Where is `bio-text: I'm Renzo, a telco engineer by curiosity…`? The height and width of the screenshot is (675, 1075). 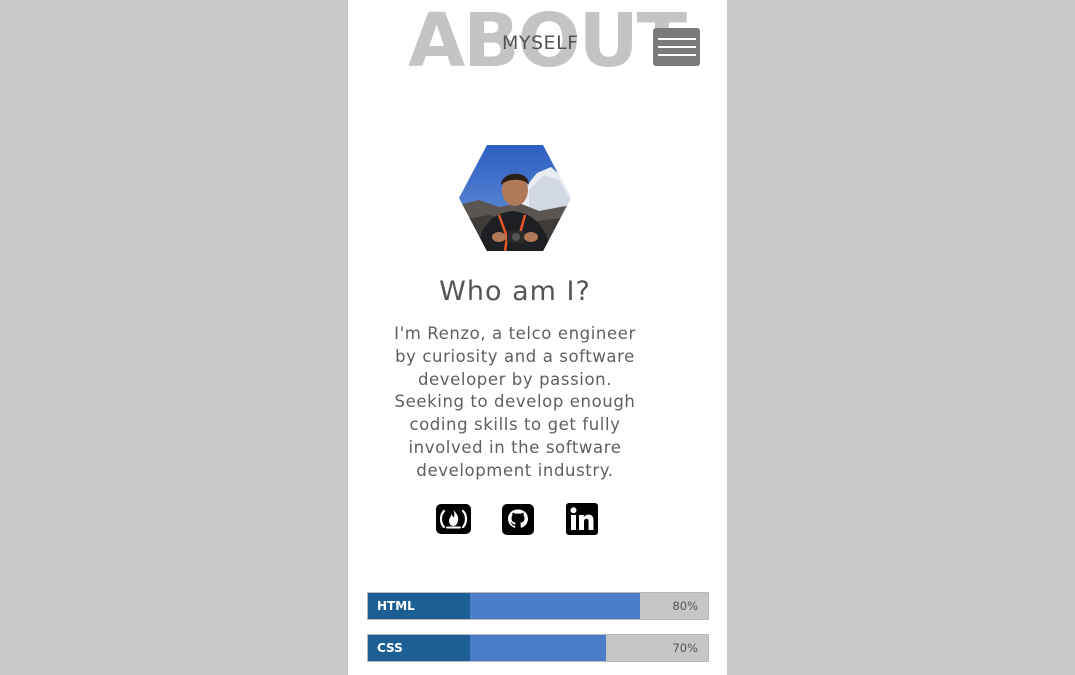
bio-text: I'm Renzo, a telco engineer by curiosity… is located at coordinates (515, 402).